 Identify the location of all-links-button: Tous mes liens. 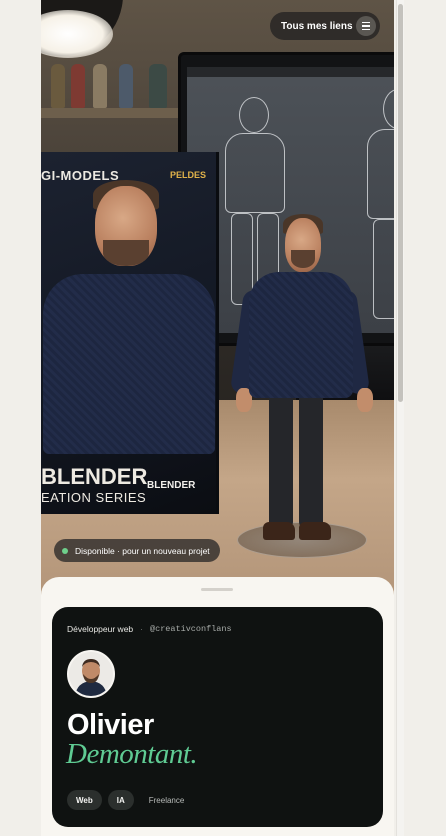
(325, 26).